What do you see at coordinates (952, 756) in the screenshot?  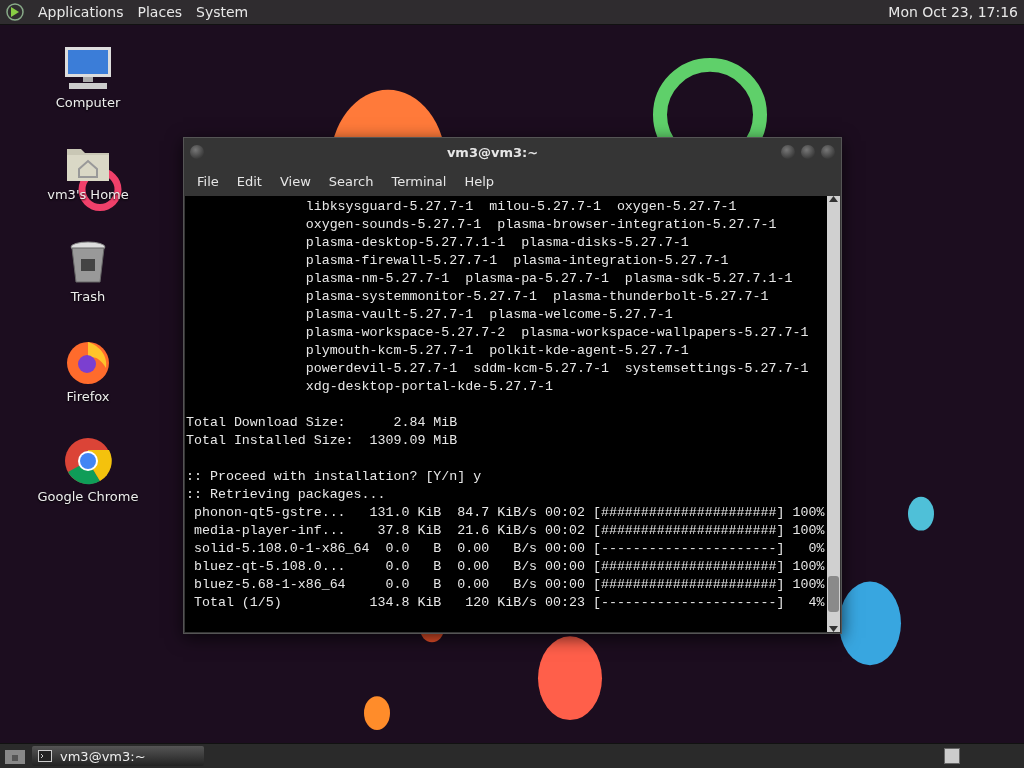 I see `workspace-switcher` at bounding box center [952, 756].